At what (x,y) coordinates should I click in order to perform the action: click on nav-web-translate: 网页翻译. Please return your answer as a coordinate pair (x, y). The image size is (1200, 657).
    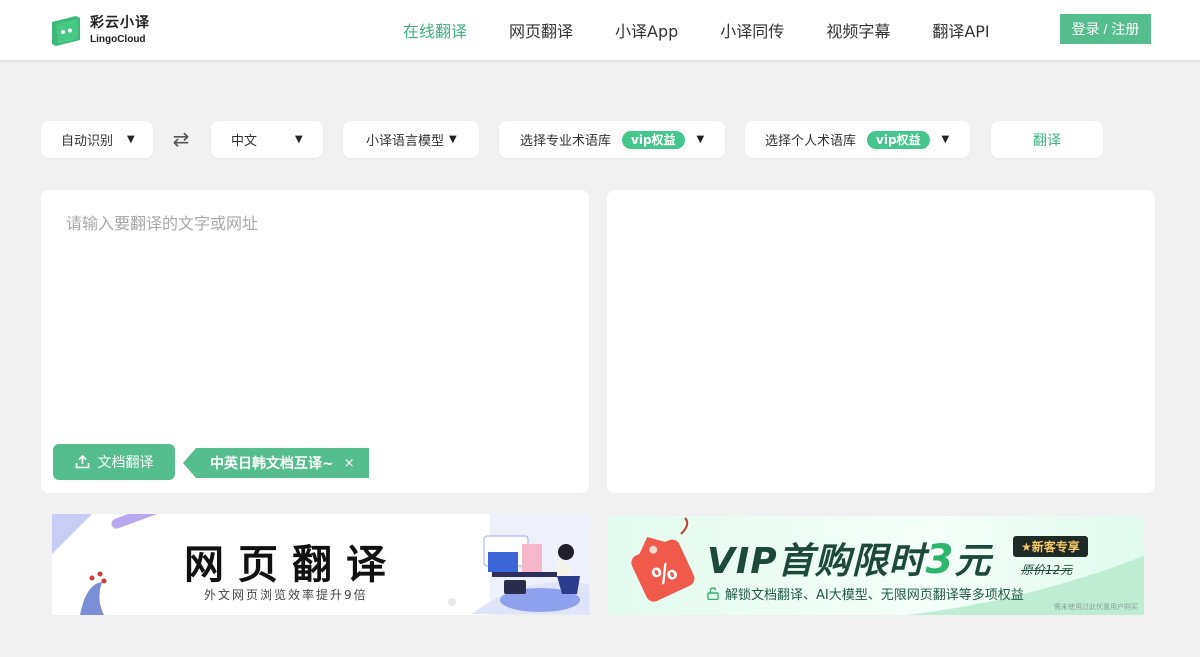
    Looking at the image, I should click on (541, 30).